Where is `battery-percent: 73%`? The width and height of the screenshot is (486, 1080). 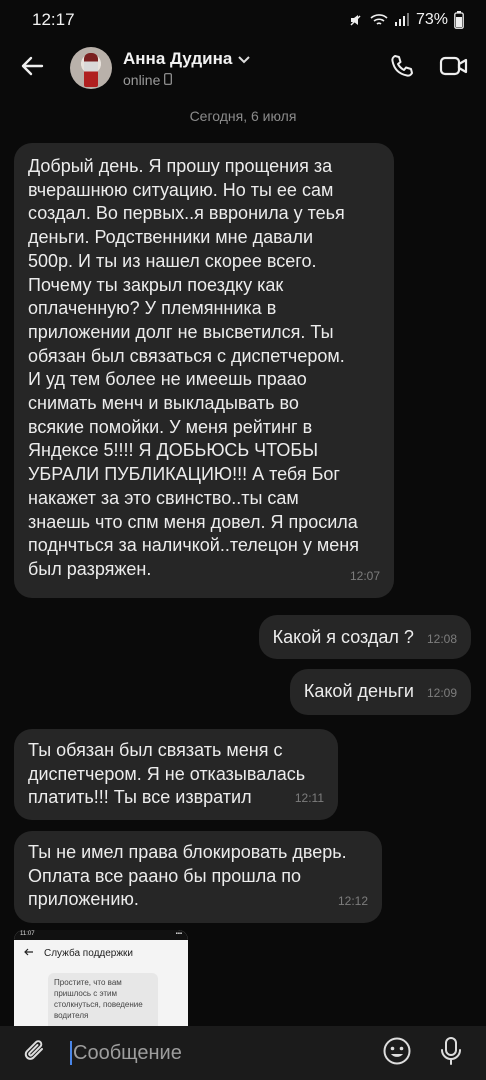
battery-percent: 73% is located at coordinates (431, 19).